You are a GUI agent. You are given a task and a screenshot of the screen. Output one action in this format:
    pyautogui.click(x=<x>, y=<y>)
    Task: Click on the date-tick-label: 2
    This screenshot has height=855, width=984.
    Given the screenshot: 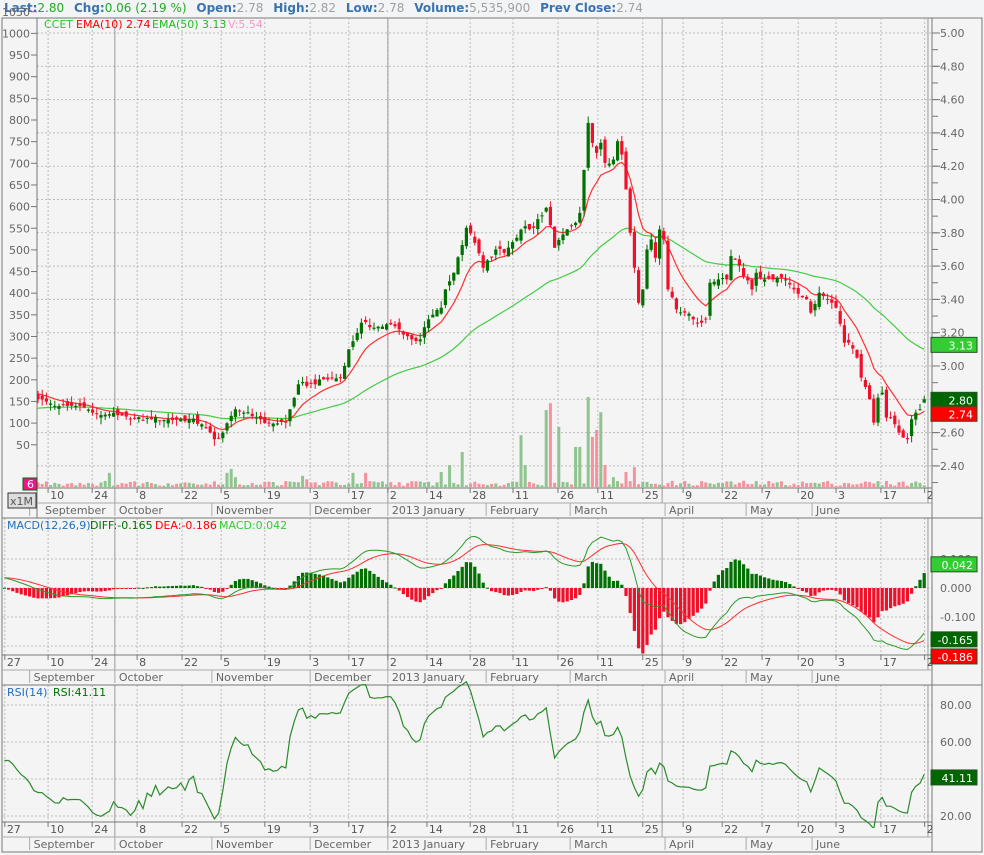 What is the action you would take?
    pyautogui.click(x=393, y=829)
    